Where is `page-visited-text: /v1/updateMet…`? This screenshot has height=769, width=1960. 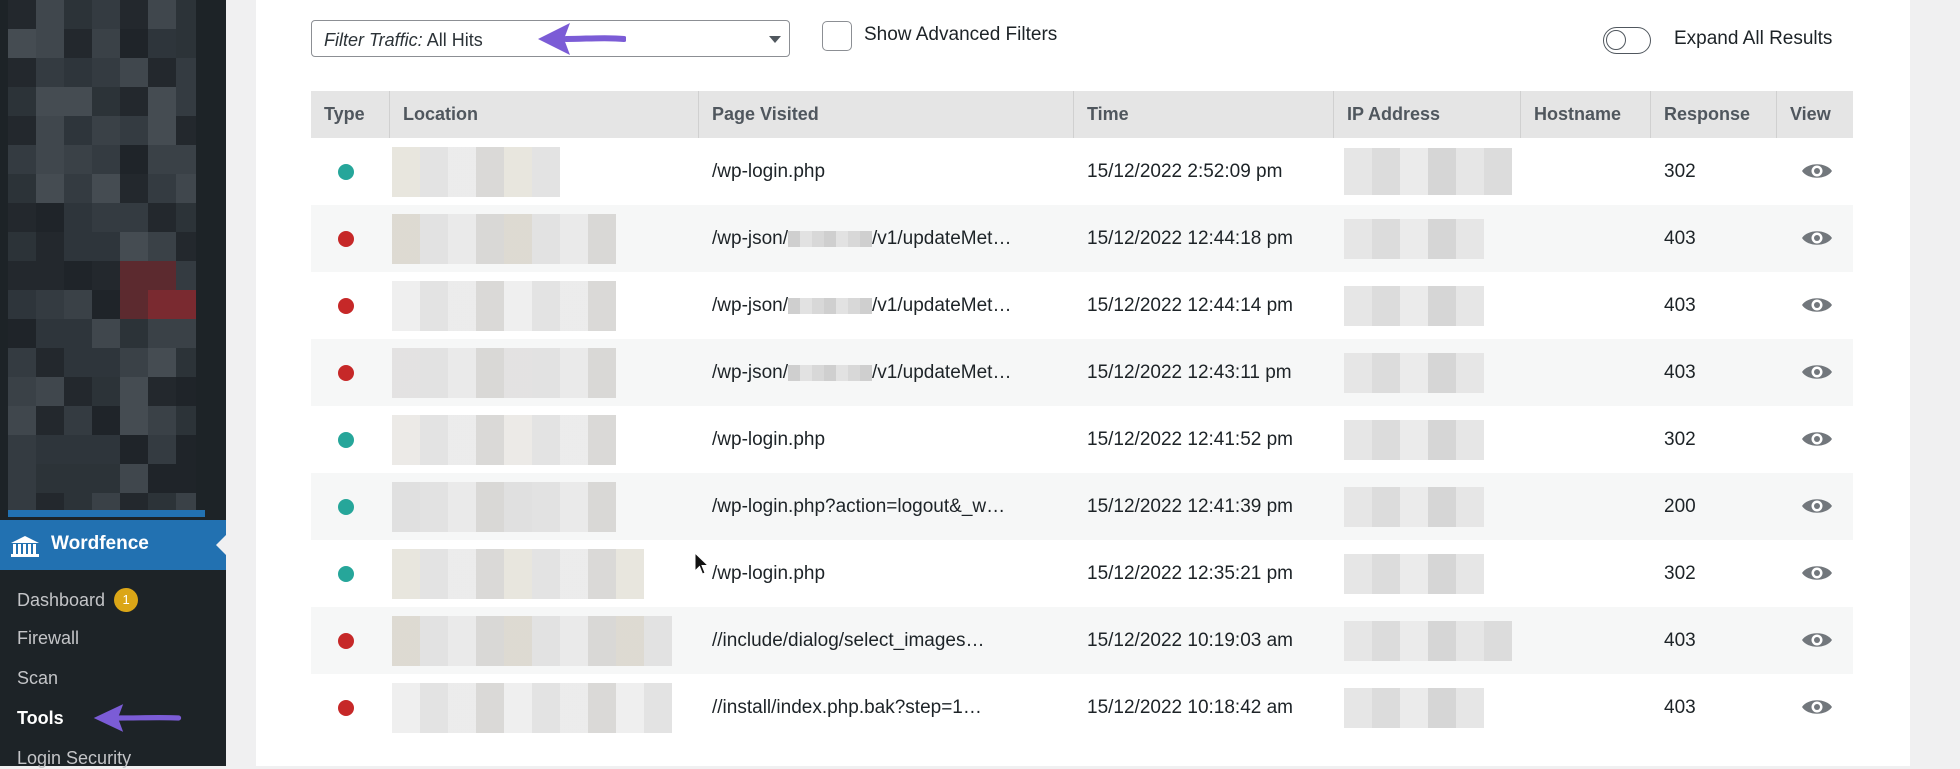 page-visited-text: /v1/updateMet… is located at coordinates (942, 372).